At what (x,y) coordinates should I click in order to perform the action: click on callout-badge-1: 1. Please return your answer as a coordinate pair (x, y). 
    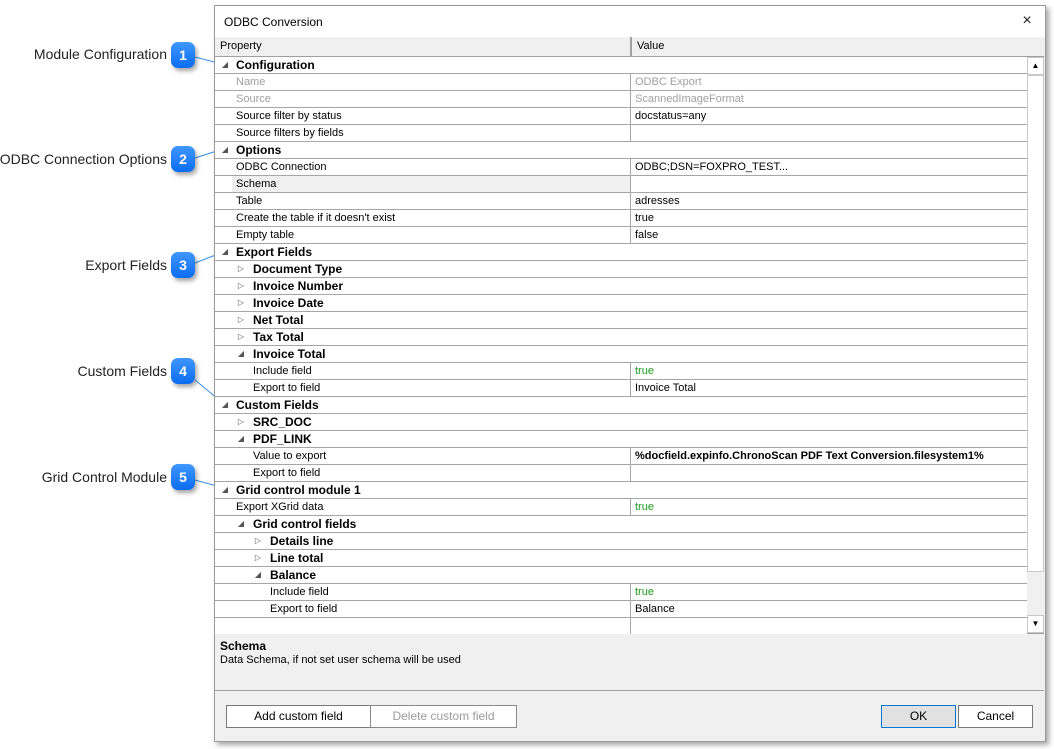
    Looking at the image, I should click on (183, 55).